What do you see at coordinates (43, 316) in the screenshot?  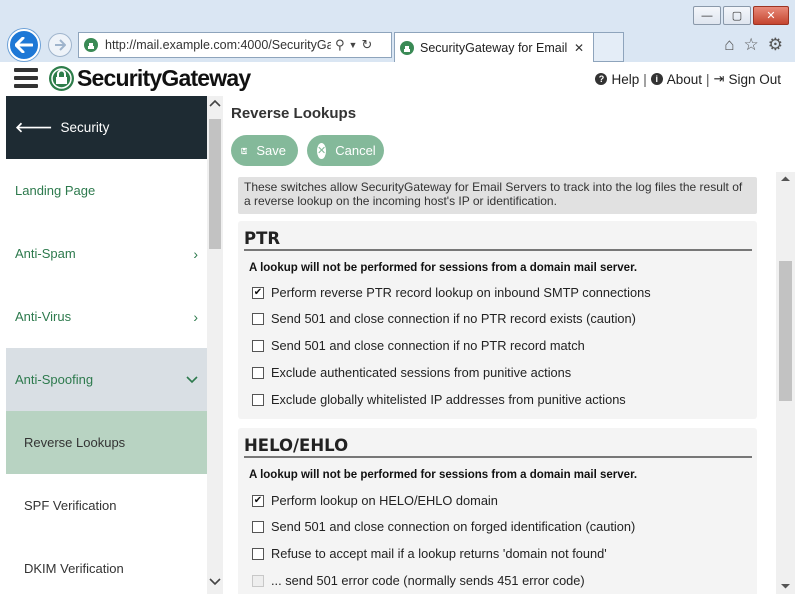 I see `sidebar-item-label: Anti-Virus` at bounding box center [43, 316].